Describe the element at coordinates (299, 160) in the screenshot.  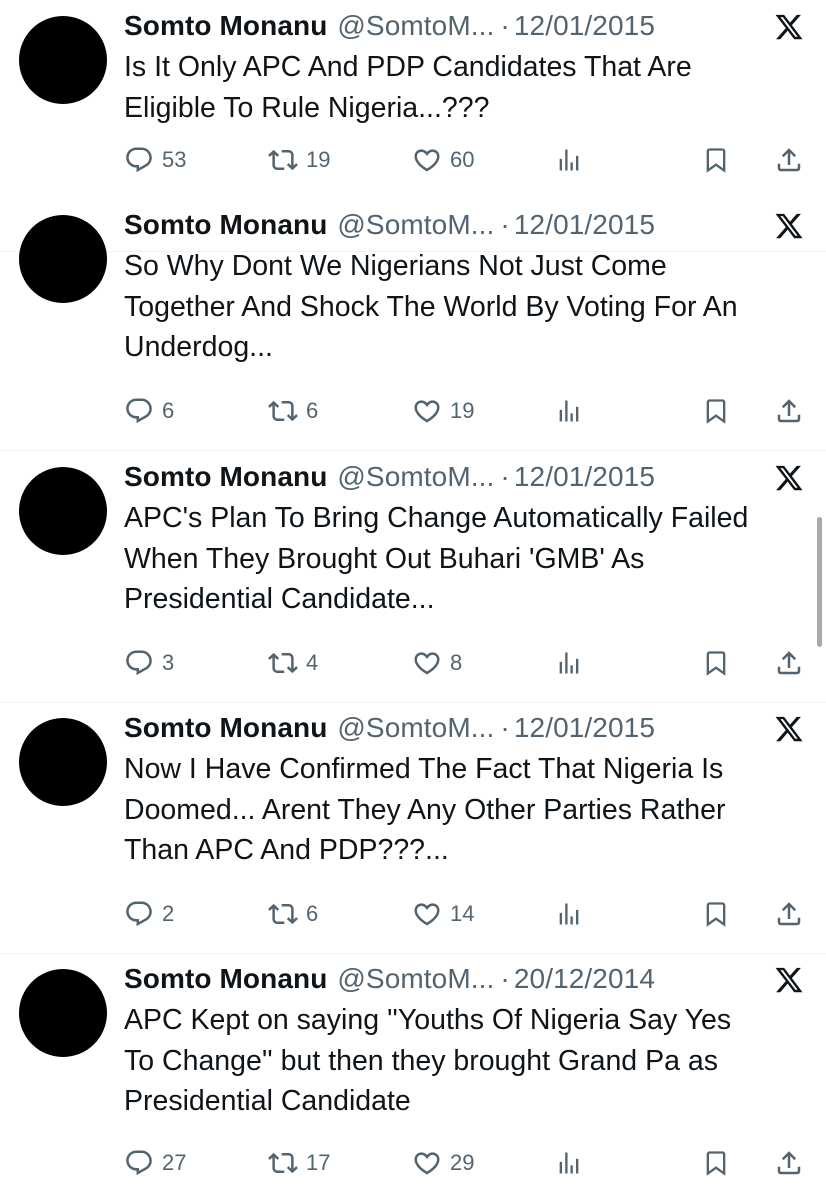
I see `retweet-button: 19` at that location.